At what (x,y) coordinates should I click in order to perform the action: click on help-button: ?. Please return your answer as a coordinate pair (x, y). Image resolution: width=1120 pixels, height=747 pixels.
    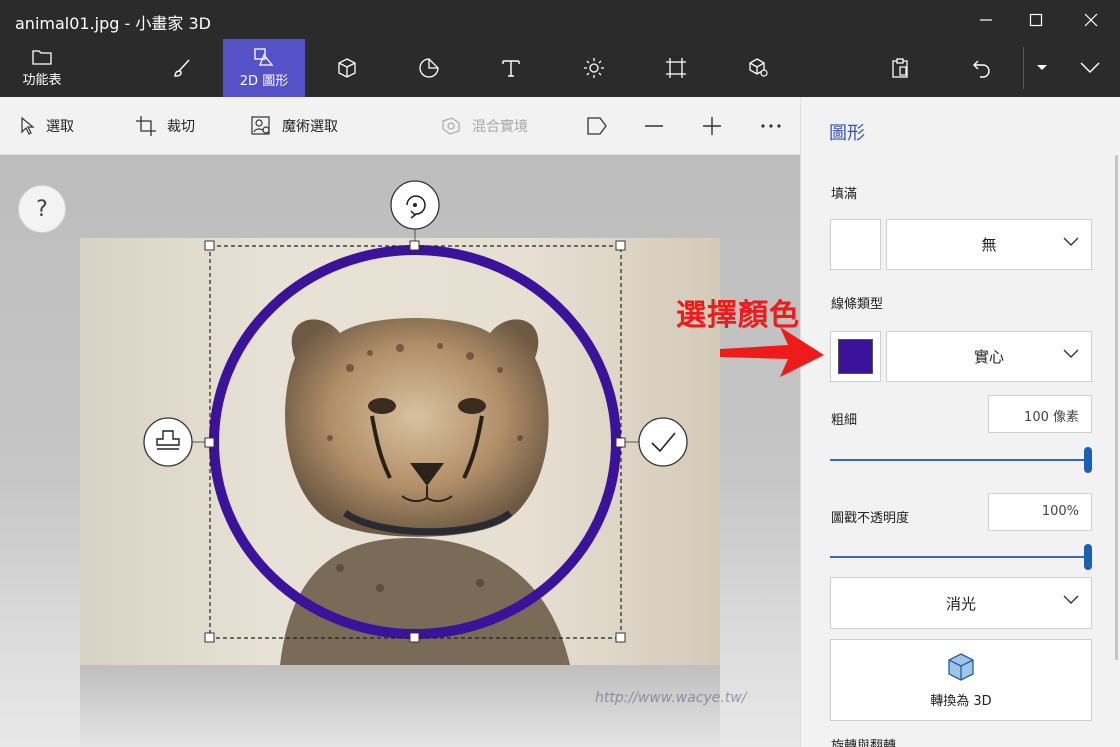
    Looking at the image, I should click on (42, 209).